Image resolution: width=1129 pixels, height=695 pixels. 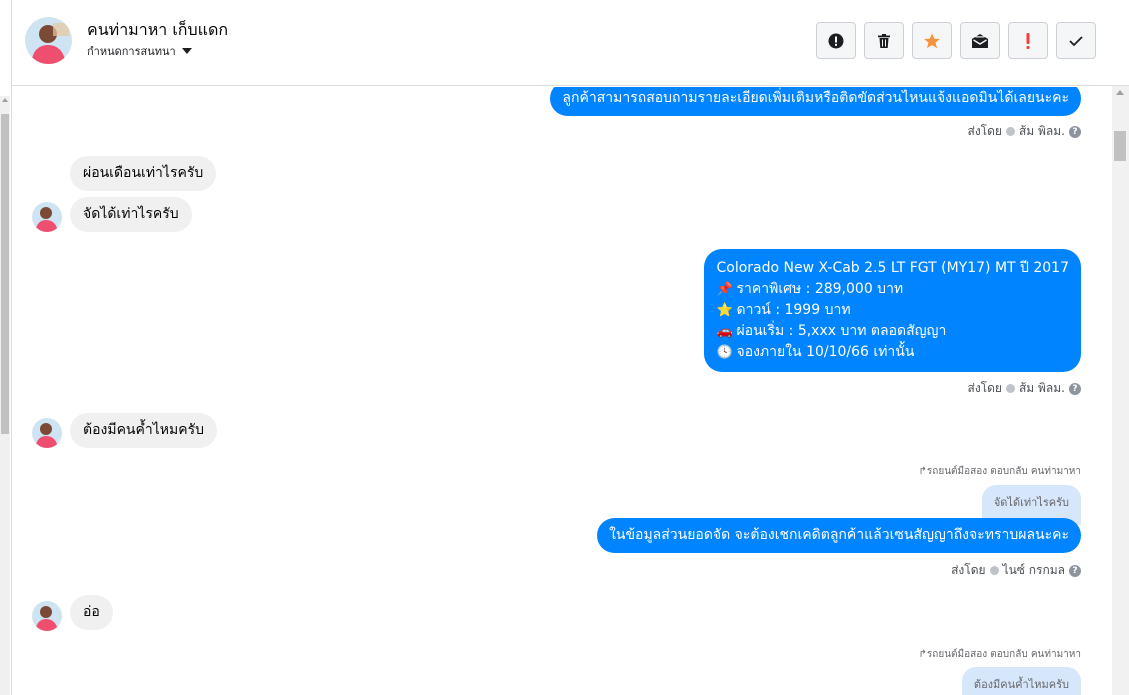 I want to click on follow-up-button, so click(x=1028, y=40).